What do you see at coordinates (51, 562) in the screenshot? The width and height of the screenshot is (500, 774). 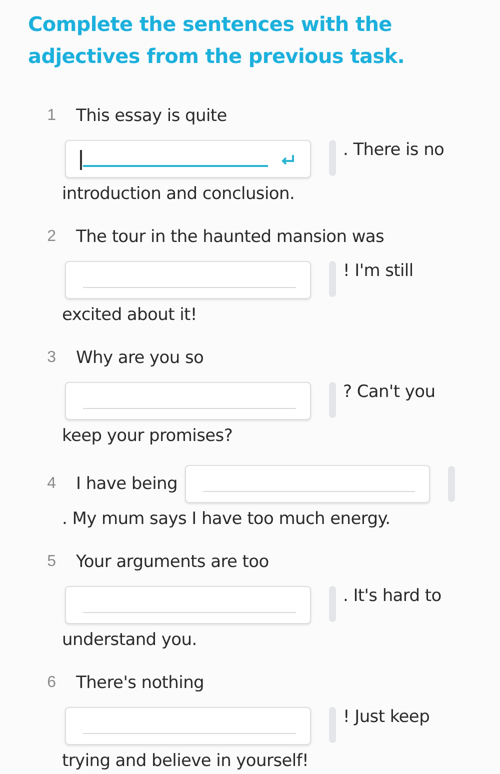 I see `item-number: 5` at bounding box center [51, 562].